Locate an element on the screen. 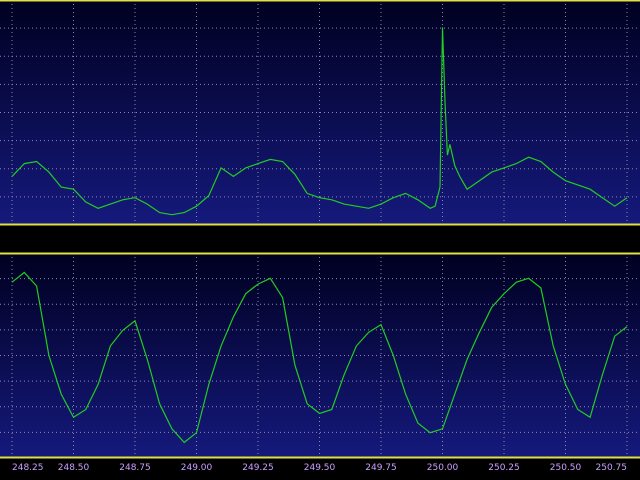 The width and height of the screenshot is (640, 480). x-tick-label: 250.25 is located at coordinates (504, 468).